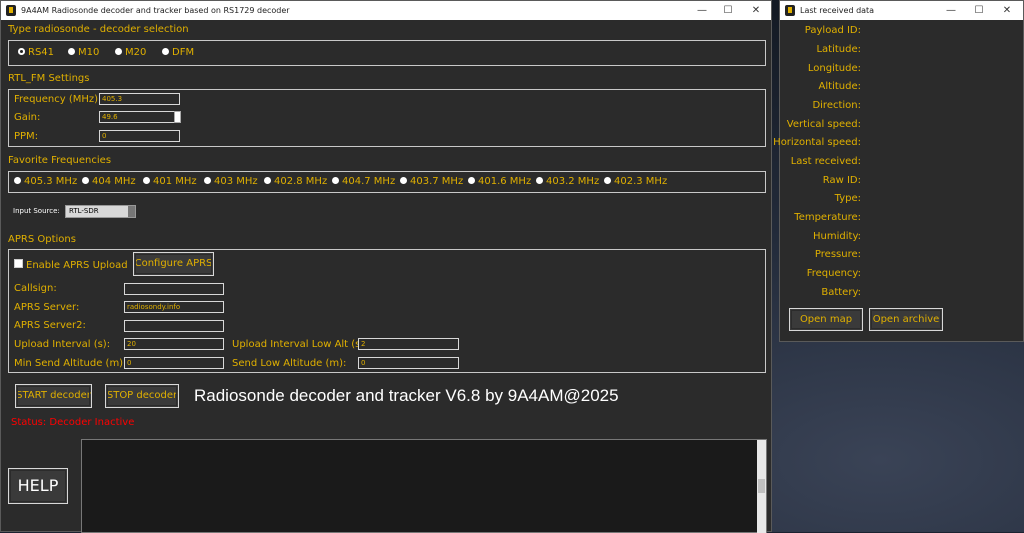 The image size is (1024, 533). What do you see at coordinates (635, 181) in the screenshot?
I see `favorite-frequency-item: 402.3 MHz` at bounding box center [635, 181].